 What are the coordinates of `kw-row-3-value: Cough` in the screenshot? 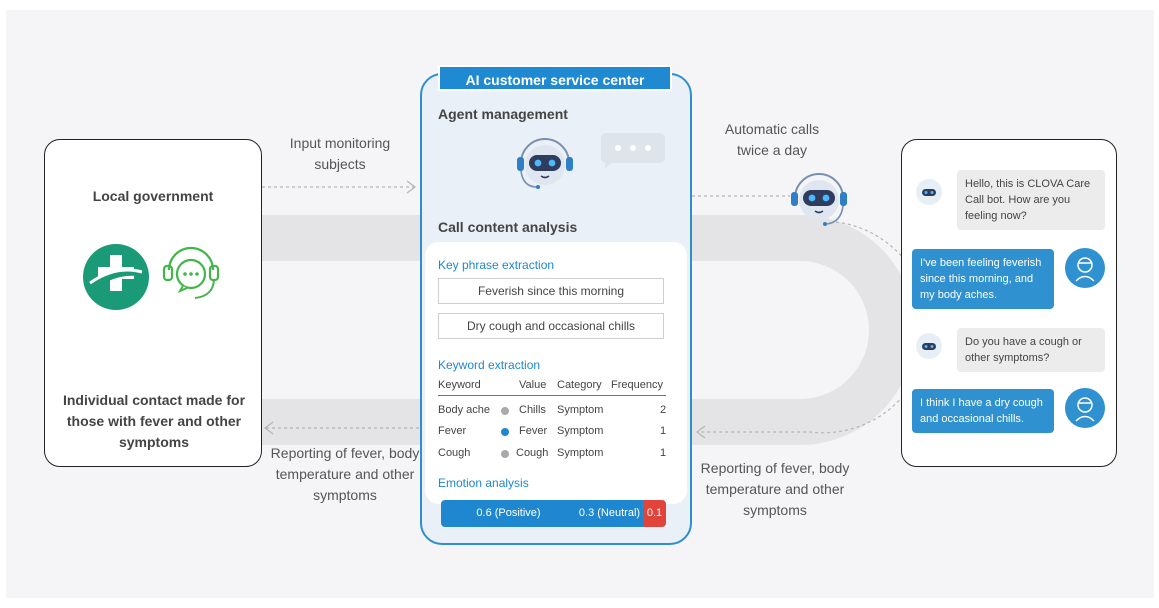 It's located at (532, 453).